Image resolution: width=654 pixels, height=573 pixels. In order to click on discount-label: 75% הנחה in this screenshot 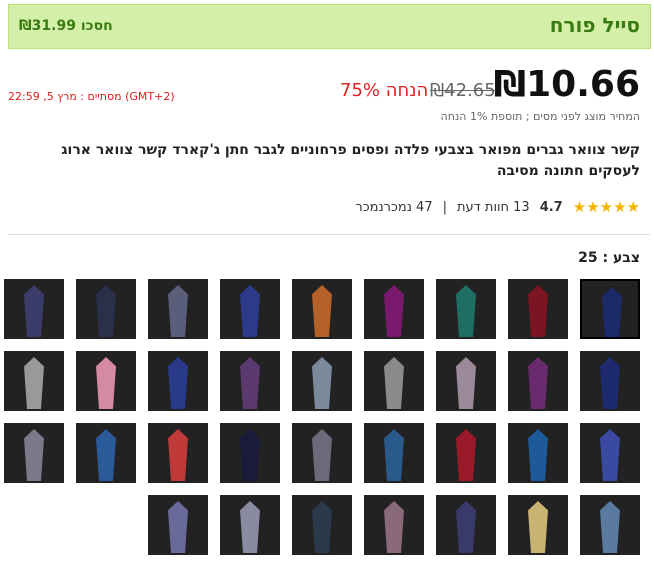, I will do `click(384, 90)`.